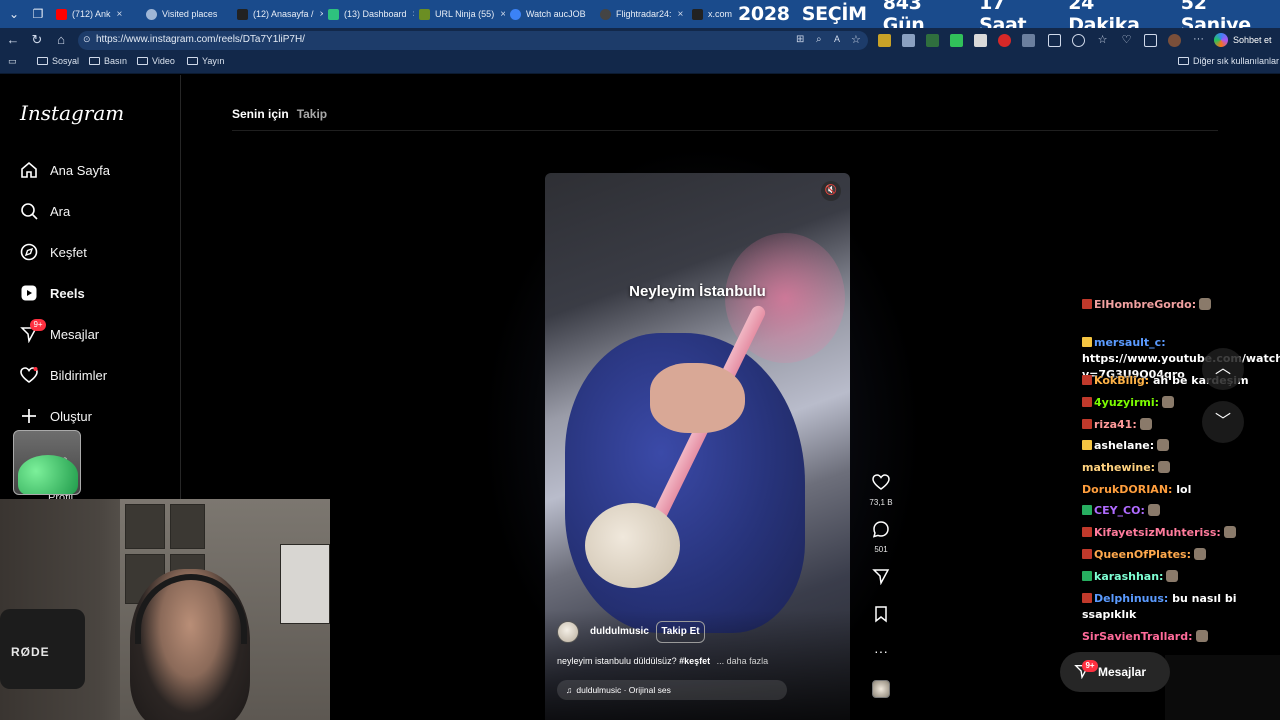 Image resolution: width=1280 pixels, height=720 pixels. Describe the element at coordinates (145, 526) in the screenshot. I see `wall-photo` at that location.